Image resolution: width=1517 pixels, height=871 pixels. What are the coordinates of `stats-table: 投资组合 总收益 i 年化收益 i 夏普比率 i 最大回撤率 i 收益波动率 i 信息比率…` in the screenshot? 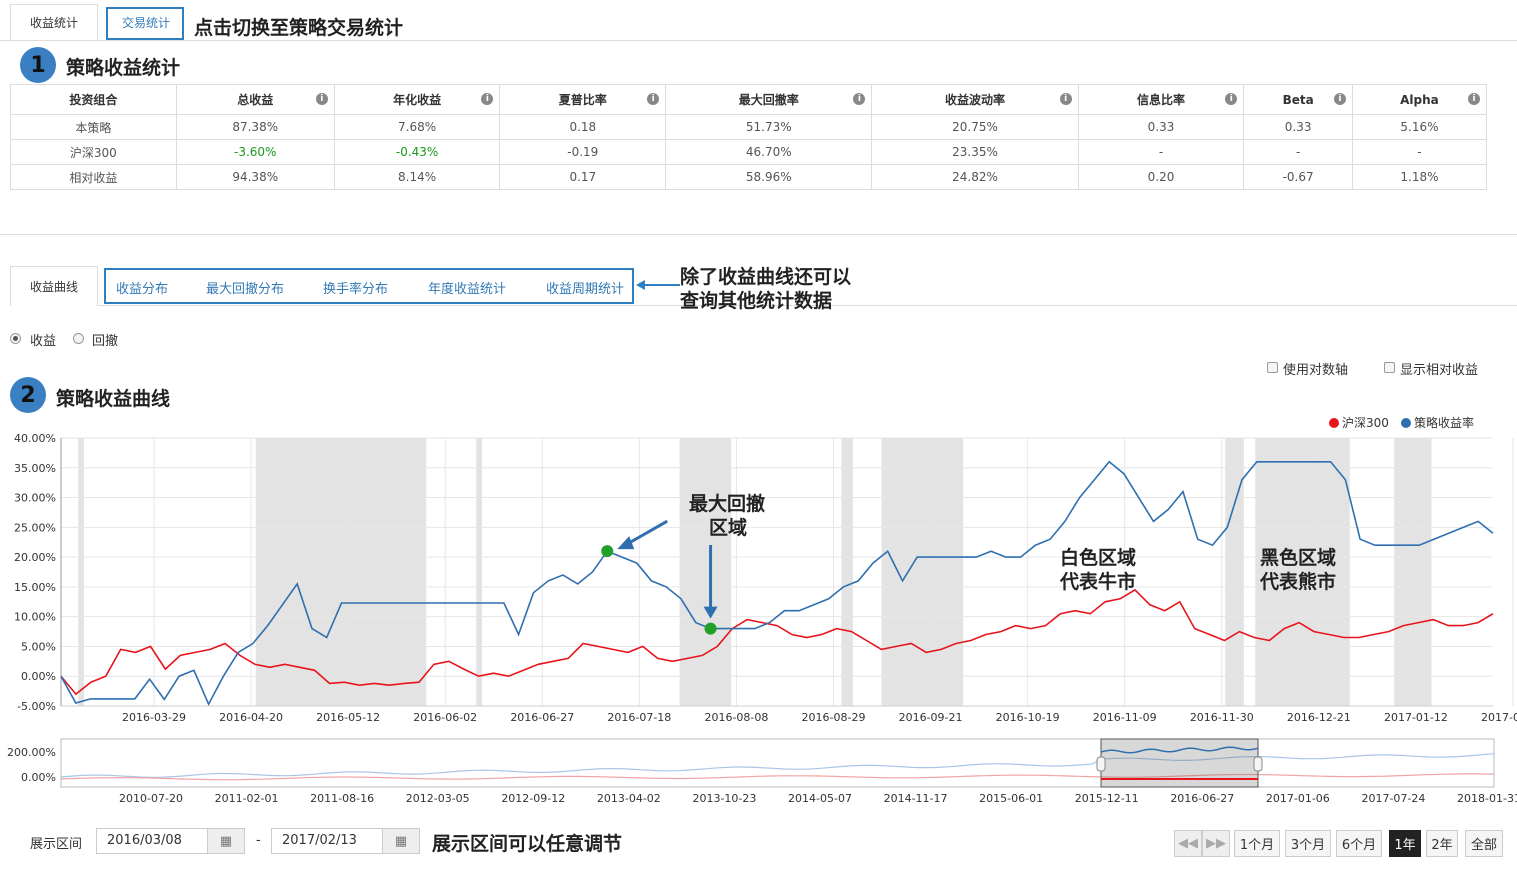 It's located at (749, 137).